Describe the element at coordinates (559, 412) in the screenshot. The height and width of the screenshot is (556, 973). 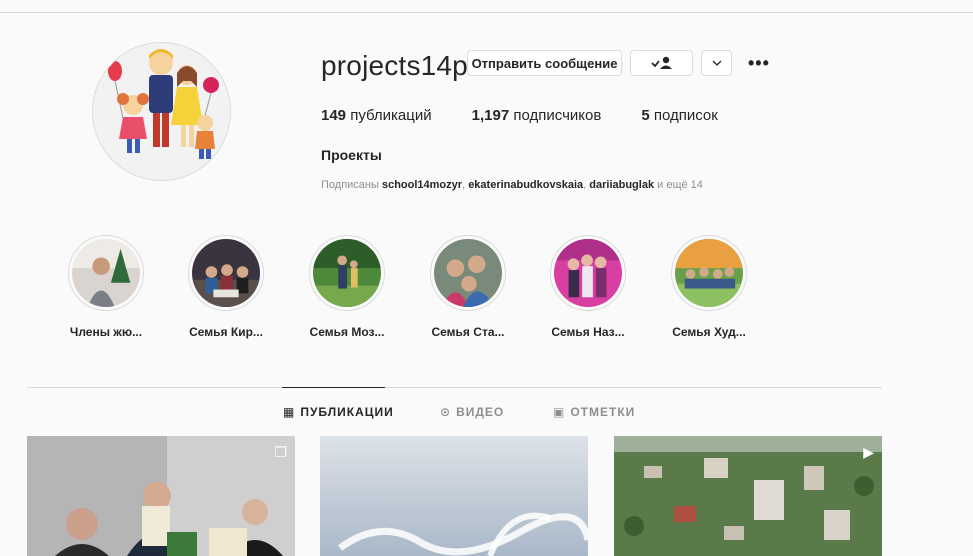
I see `tag-person-icon: ▣` at that location.